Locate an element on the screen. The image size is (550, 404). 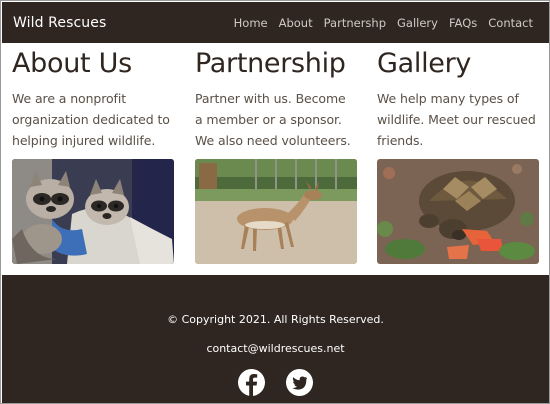
deer-photo is located at coordinates (276, 211).